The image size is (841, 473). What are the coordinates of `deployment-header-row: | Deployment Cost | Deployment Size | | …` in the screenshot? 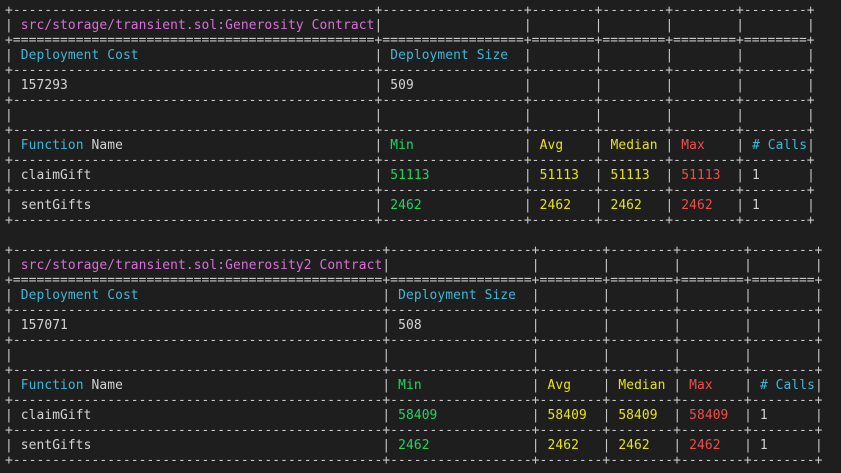 It's located at (410, 55).